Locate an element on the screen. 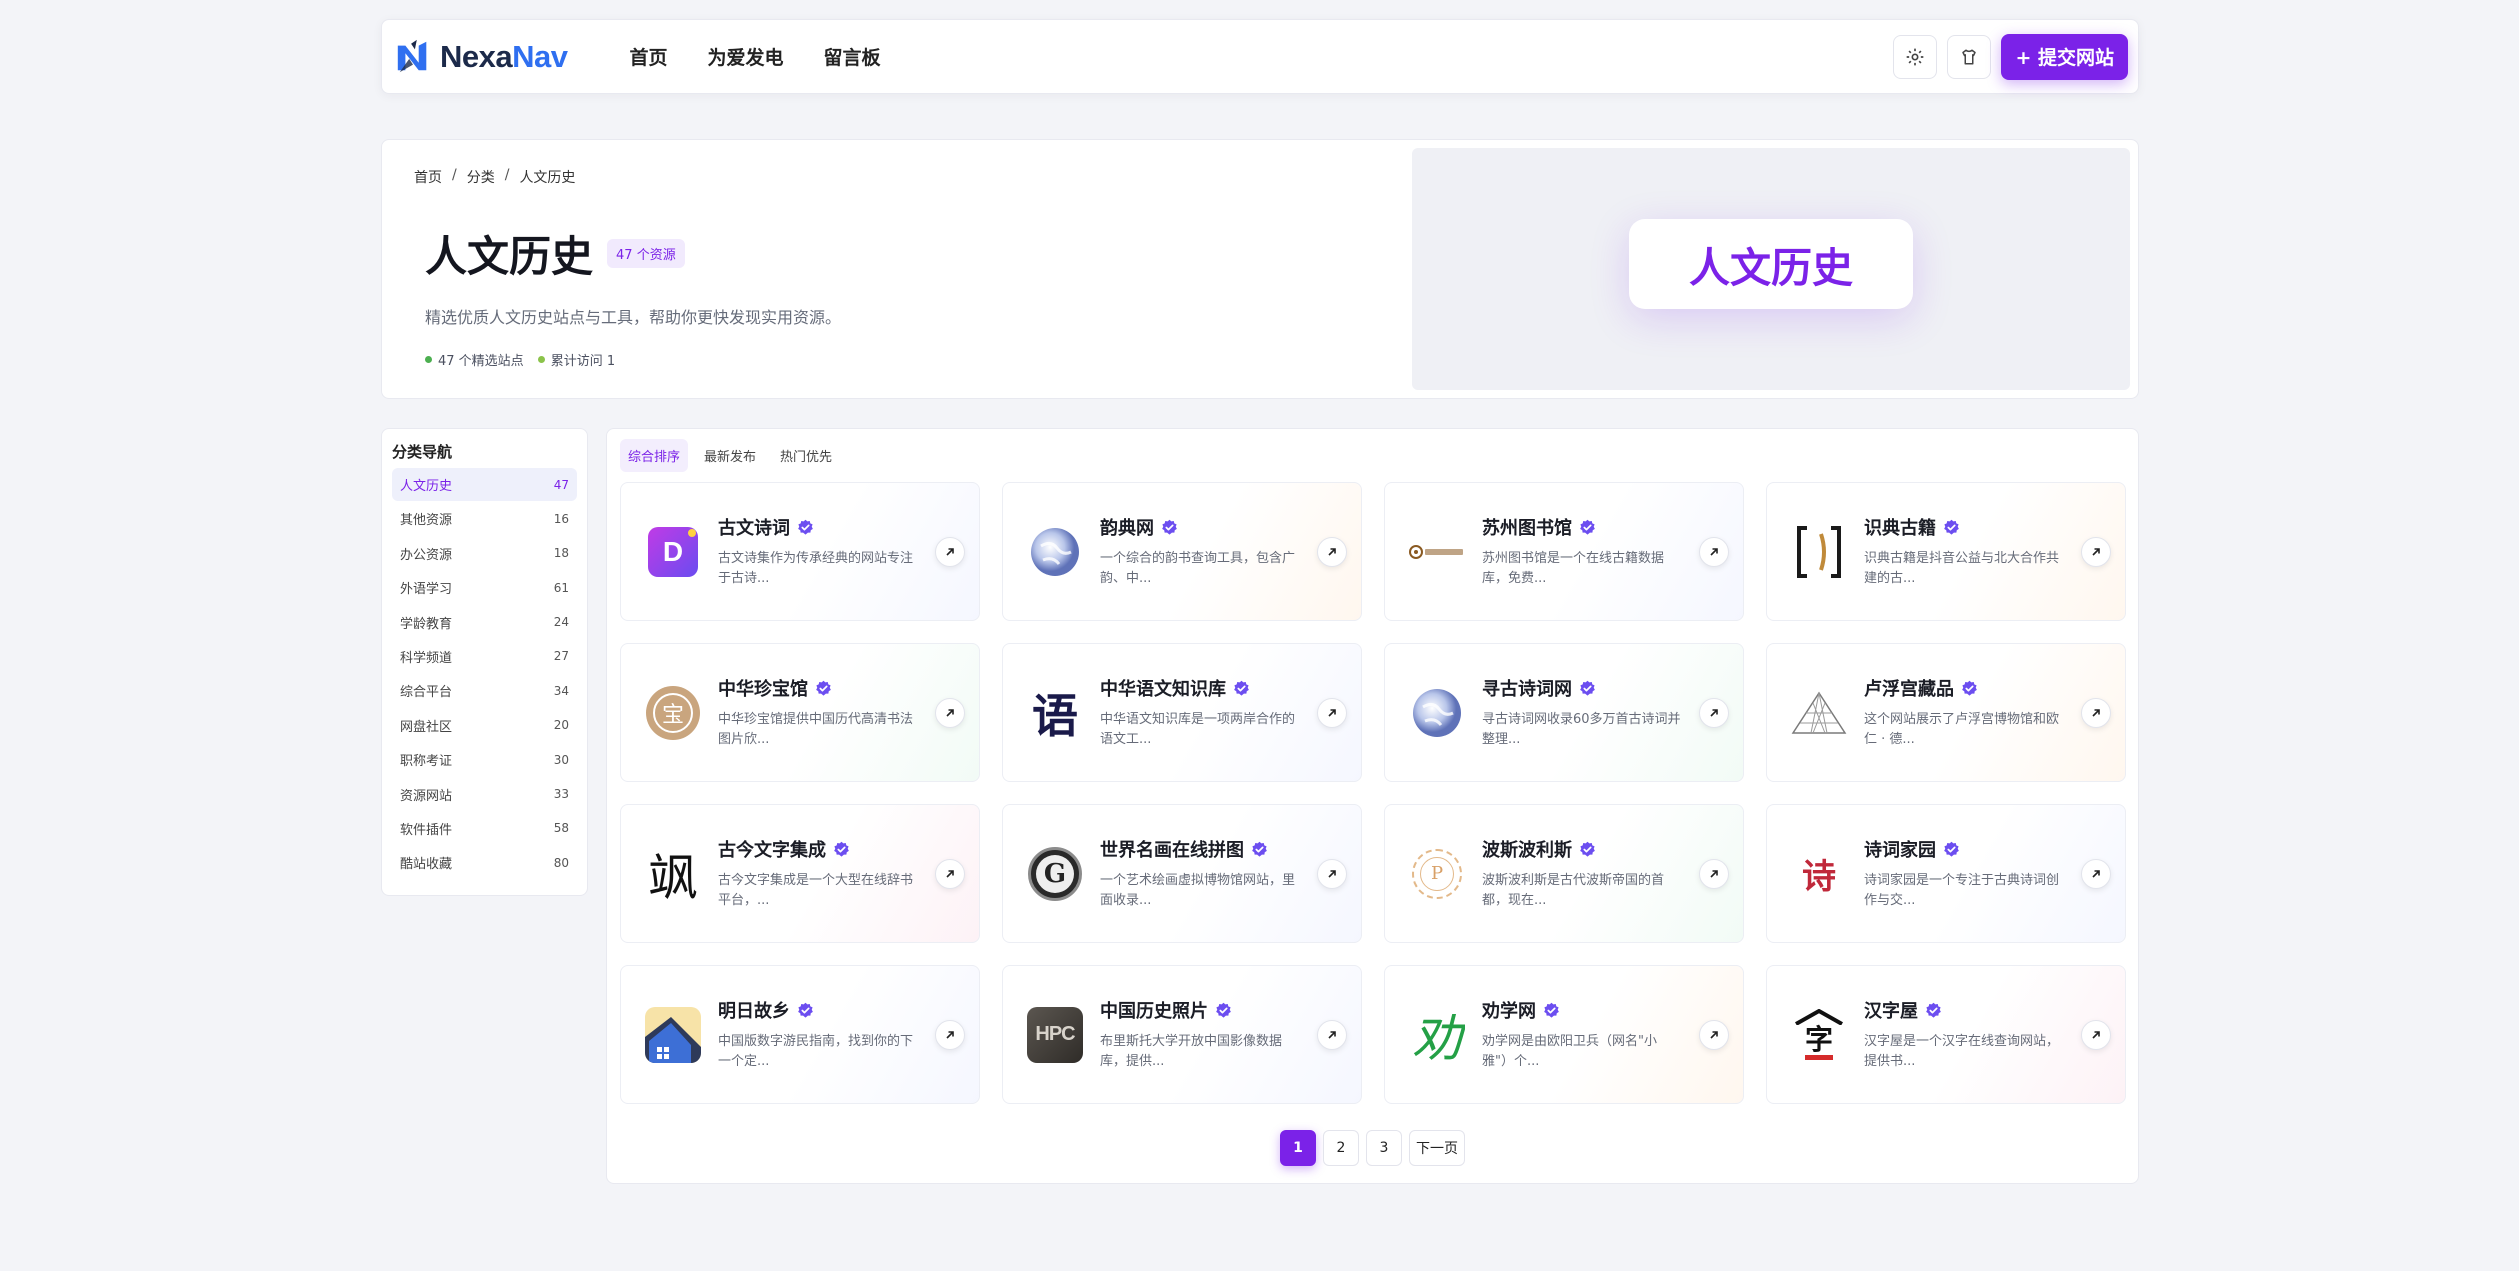 The image size is (2519, 1271). sidebar-item: 外语学习 61 is located at coordinates (484, 587).